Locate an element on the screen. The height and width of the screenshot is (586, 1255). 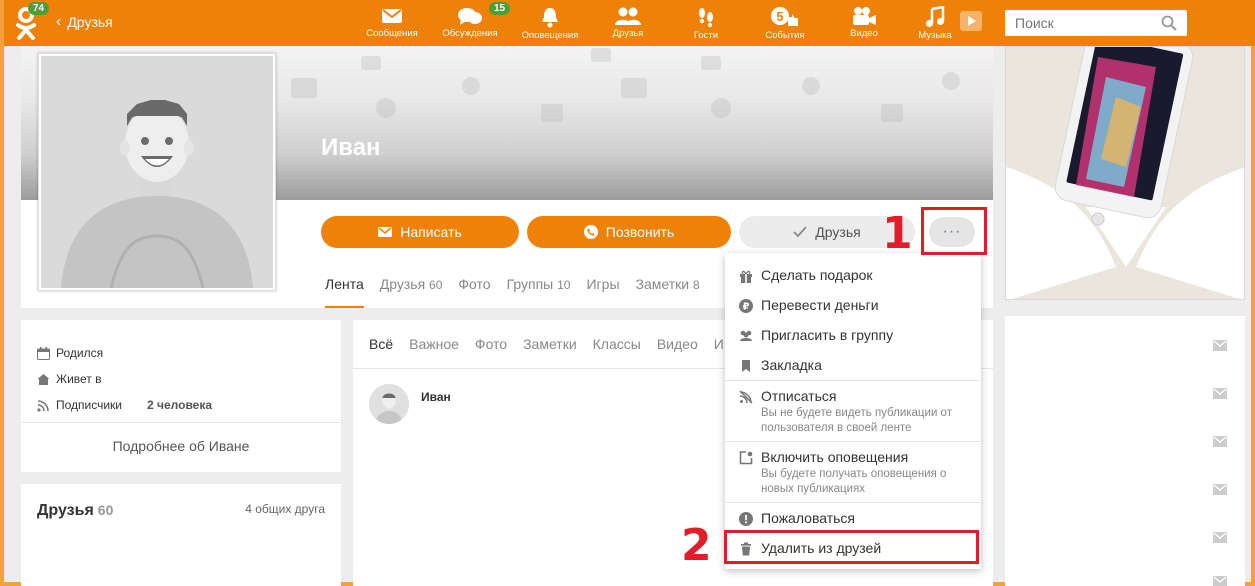
feed-tab-all: Всё is located at coordinates (381, 344).